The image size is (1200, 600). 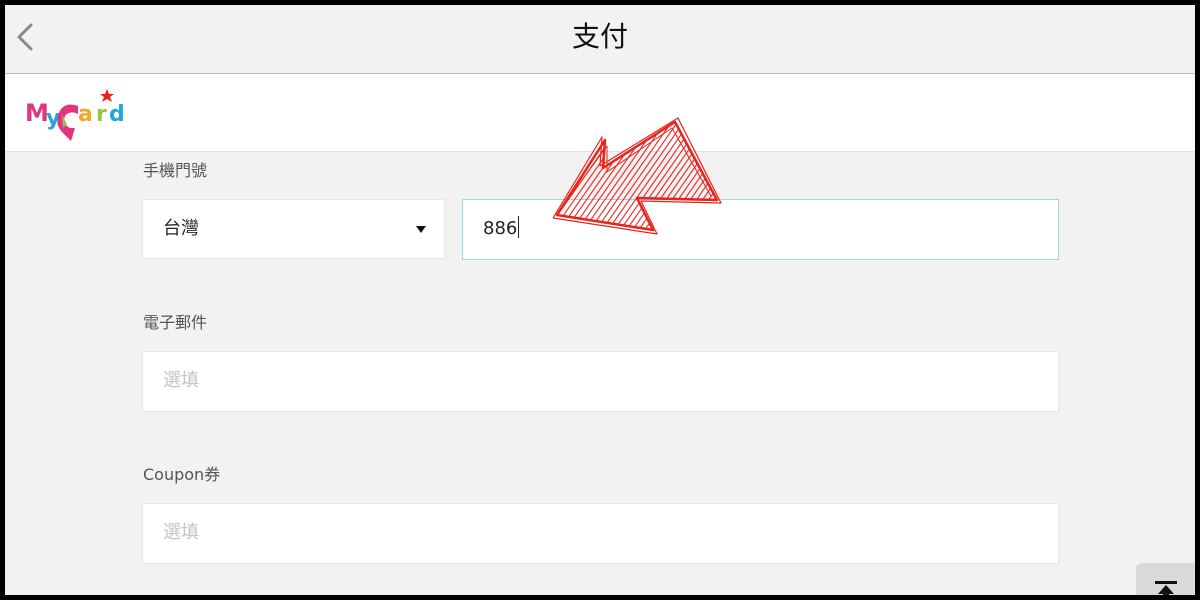 What do you see at coordinates (181, 228) in the screenshot?
I see `country-value: 台灣` at bounding box center [181, 228].